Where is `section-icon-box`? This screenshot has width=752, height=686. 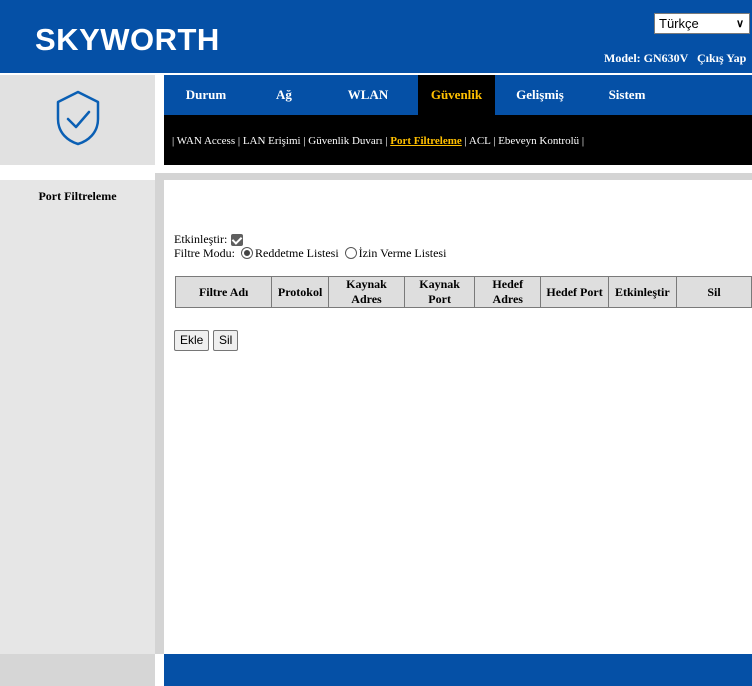 section-icon-box is located at coordinates (77, 120).